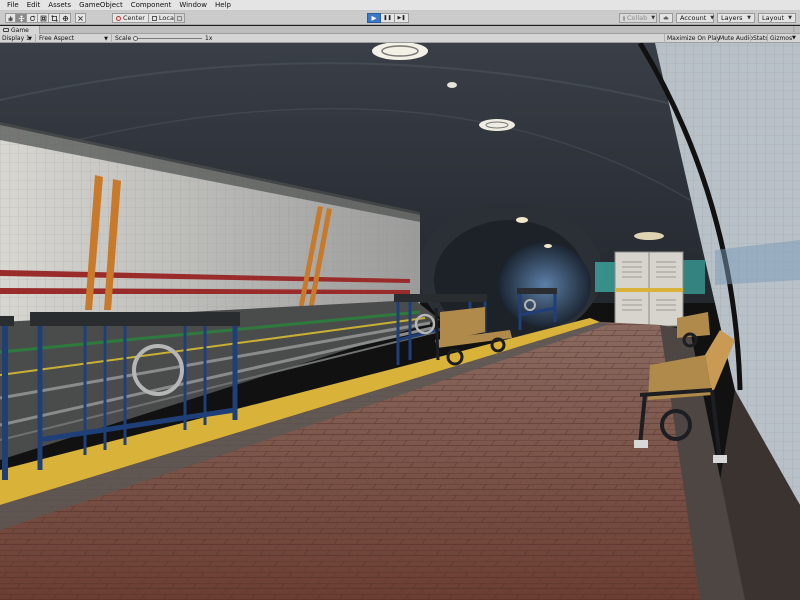 The height and width of the screenshot is (600, 800). I want to click on grid-icon, so click(179, 18).